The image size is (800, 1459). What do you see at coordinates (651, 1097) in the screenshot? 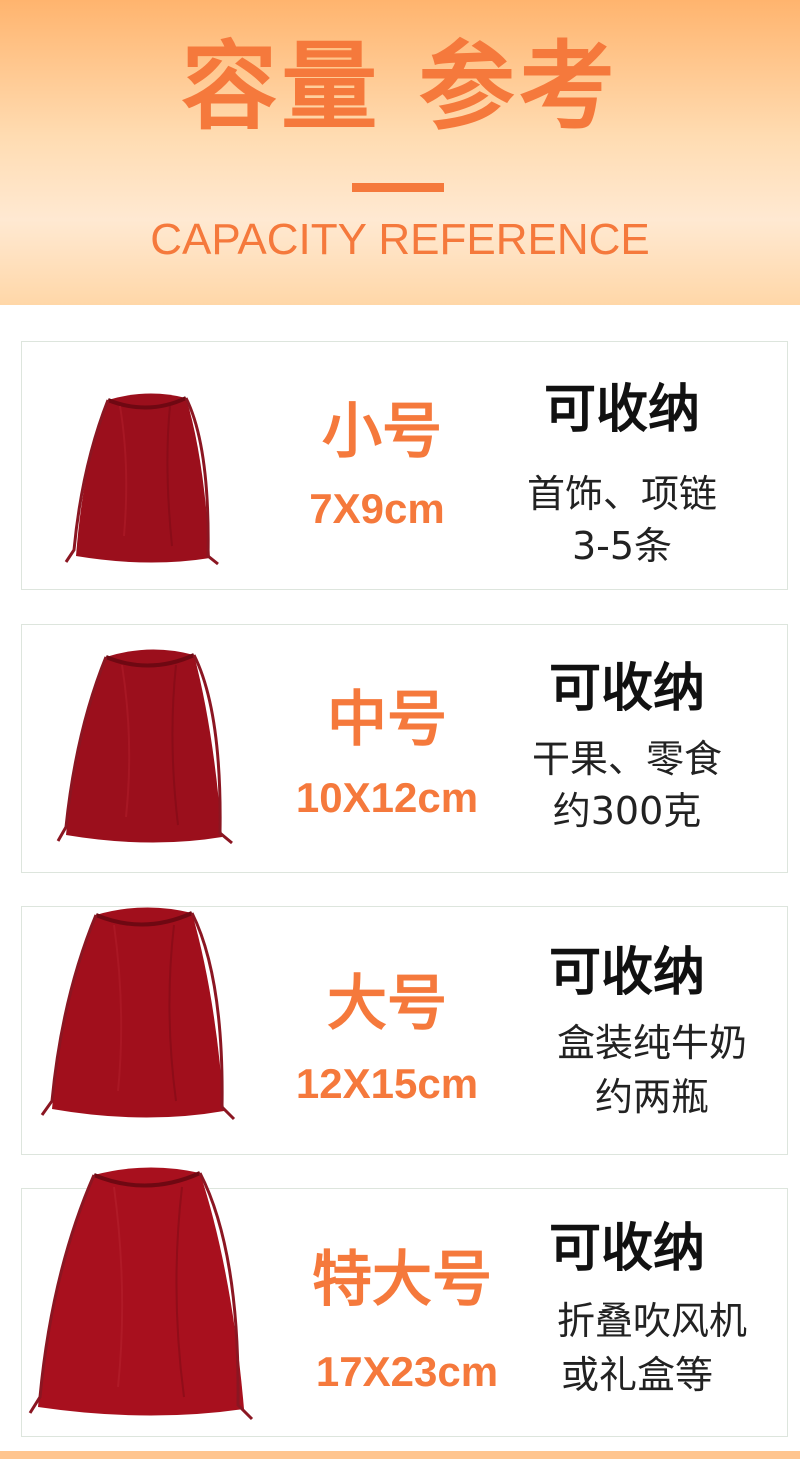
I see `capacity-description-line2: 约两瓶` at bounding box center [651, 1097].